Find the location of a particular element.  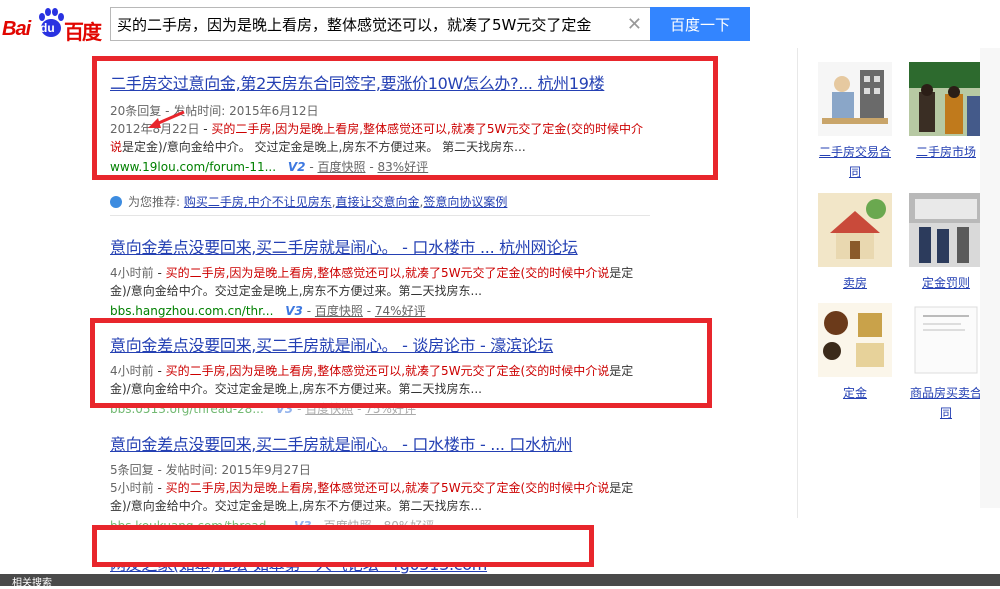

side-card-label: 二手房市场 is located at coordinates (946, 152).